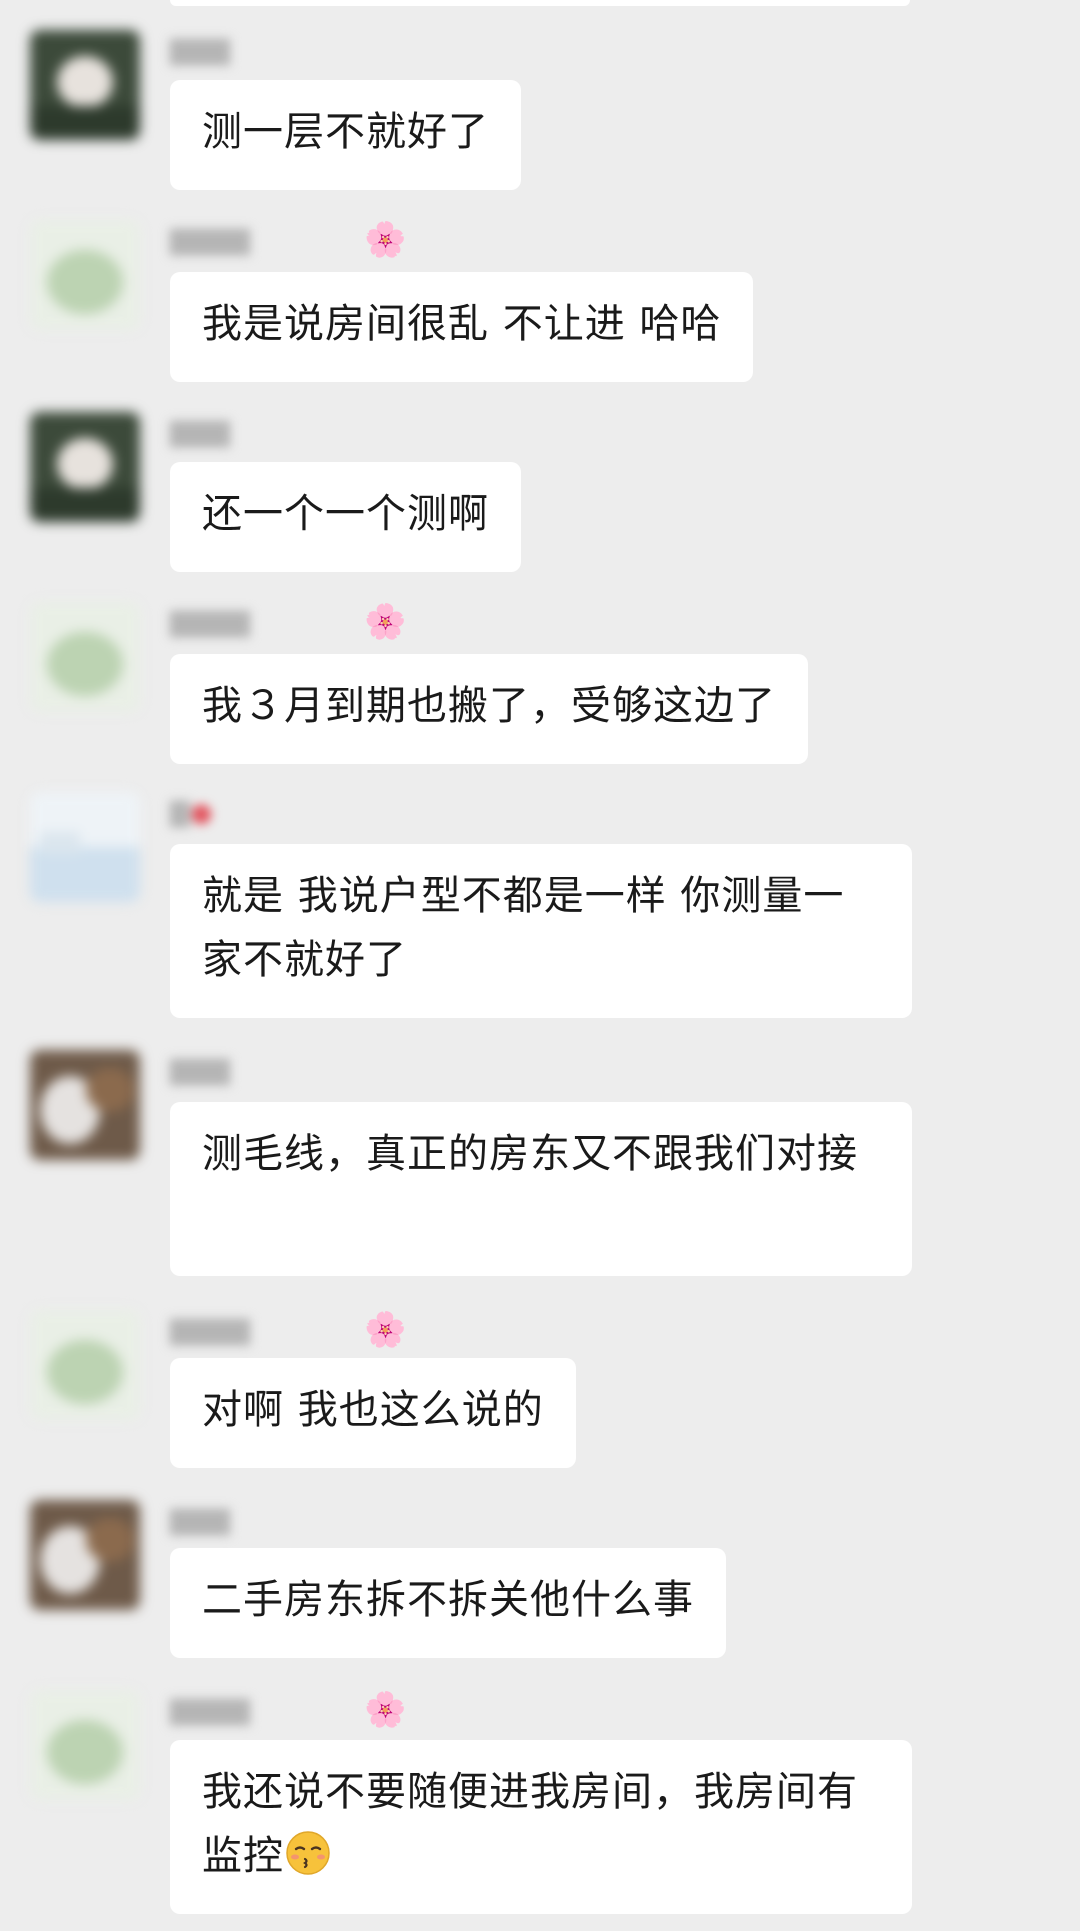 This screenshot has height=1931, width=1080. I want to click on message-bubble: 测一层不就好了, so click(345, 135).